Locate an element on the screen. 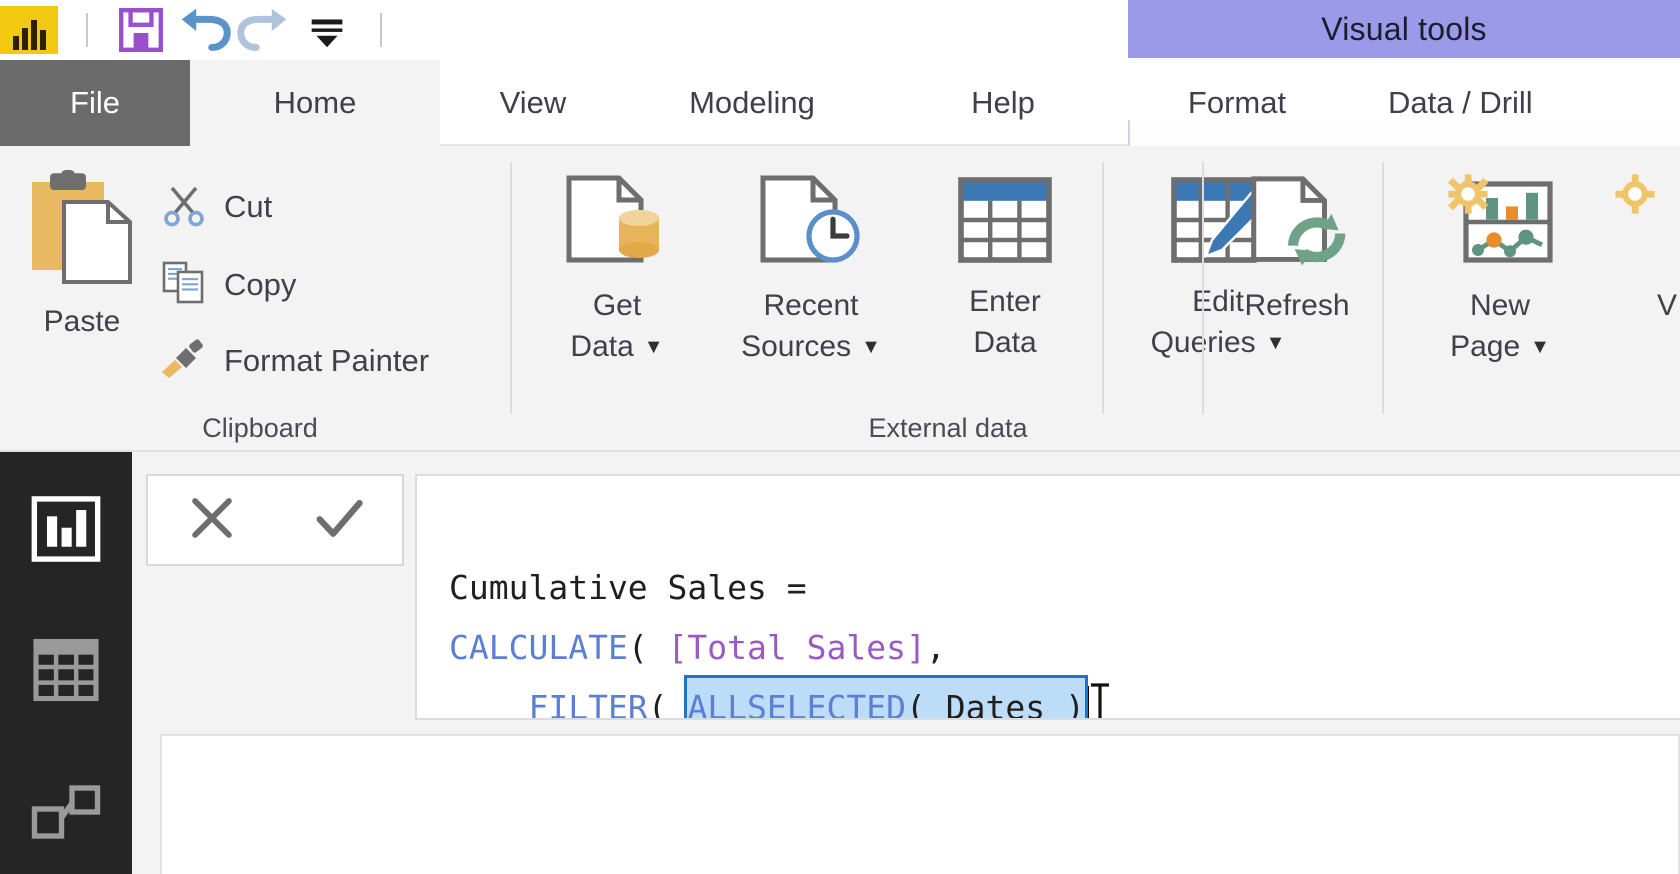  formula-cancel-button is located at coordinates (211, 520).